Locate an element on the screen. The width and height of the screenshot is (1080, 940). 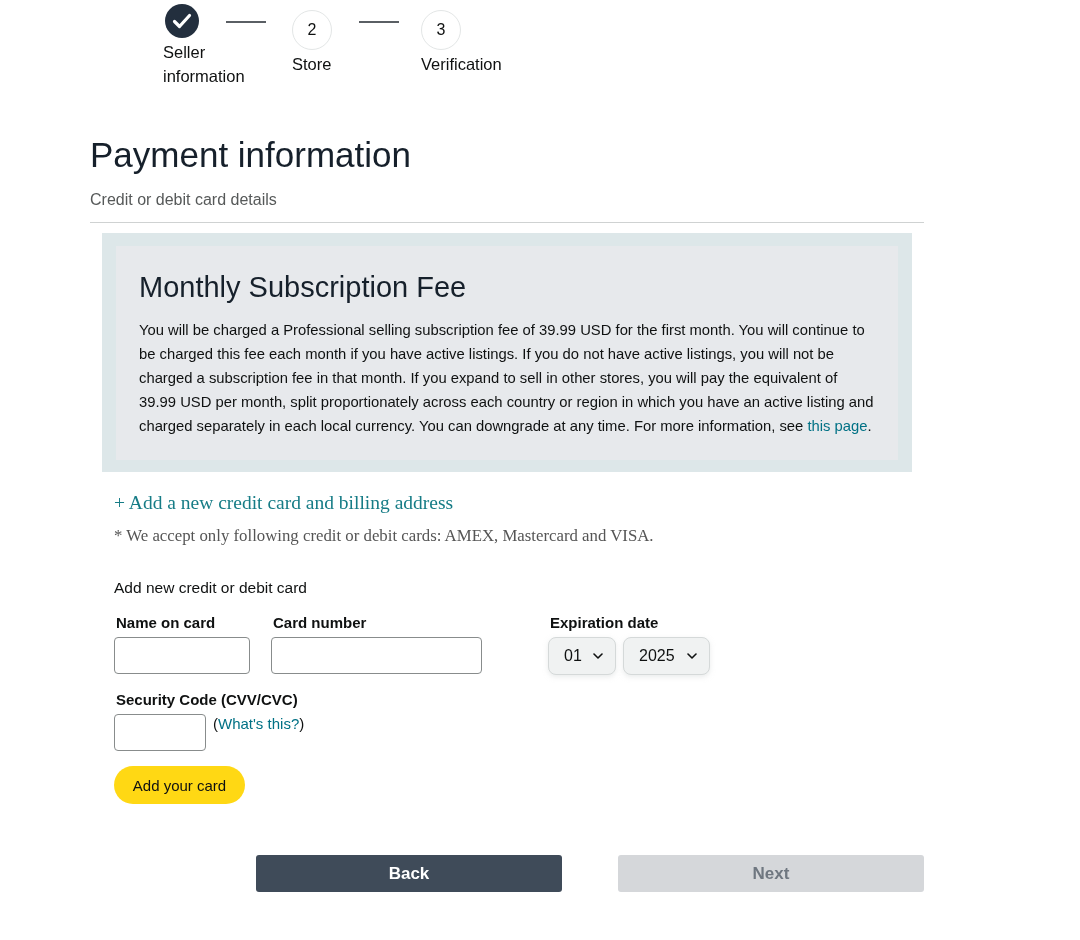
field-label: Security Code (CVV/CVC) is located at coordinates (206, 700).